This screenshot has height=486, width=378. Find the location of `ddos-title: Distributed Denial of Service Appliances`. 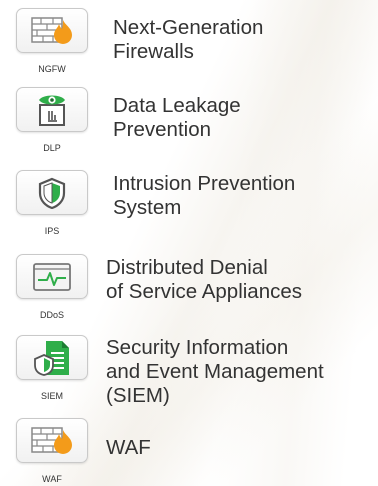

ddos-title: Distributed Denial of Service Appliances is located at coordinates (204, 279).